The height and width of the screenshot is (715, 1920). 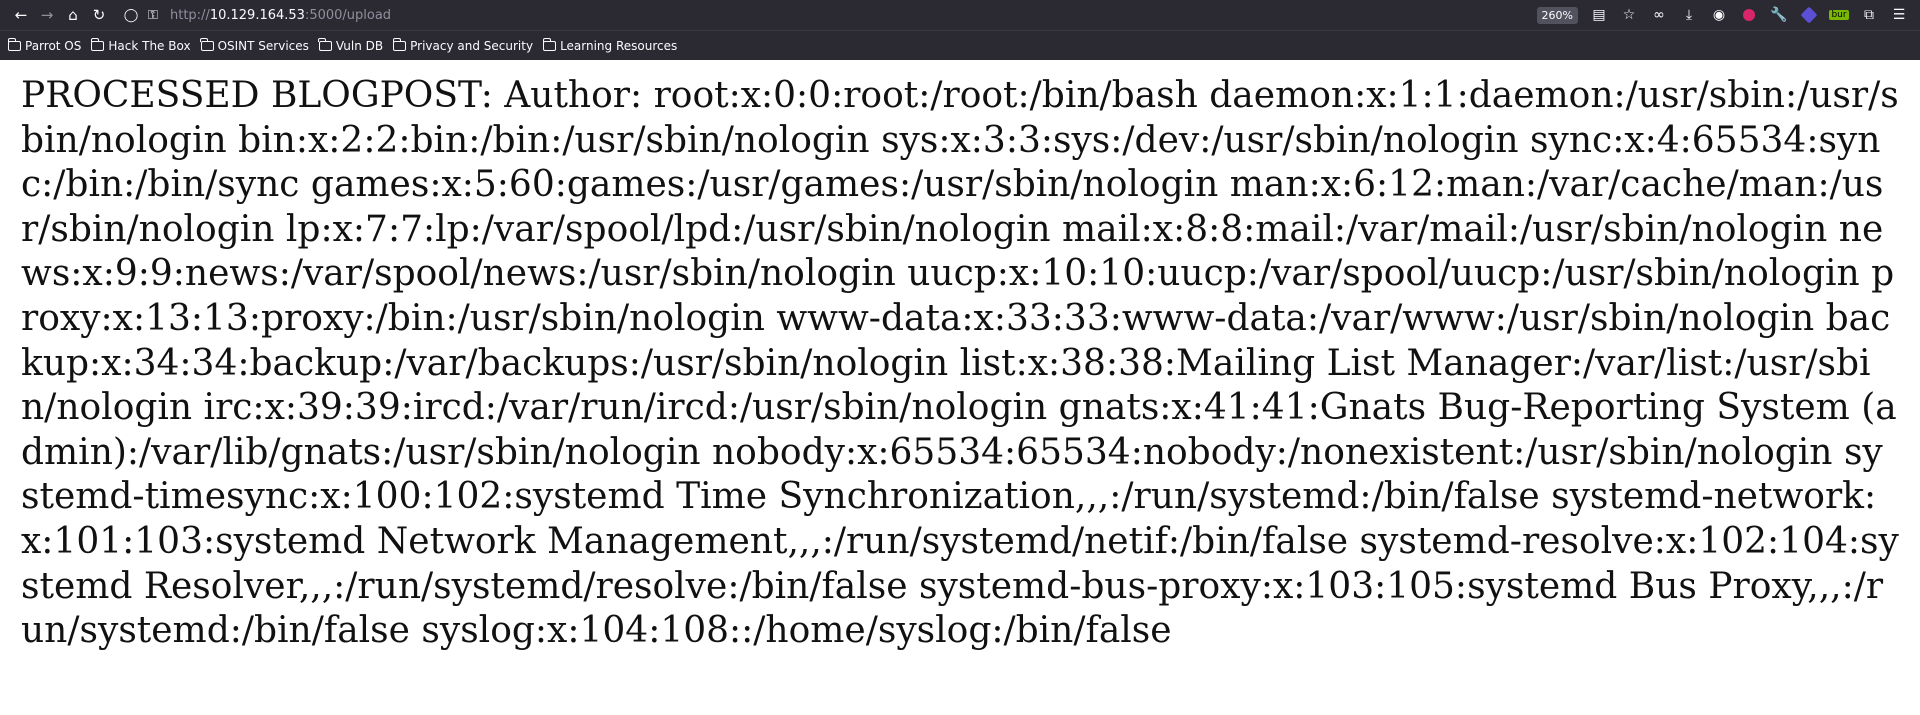 I want to click on url-text: http://10.129.164.53:5000/upload, so click(x=280, y=15).